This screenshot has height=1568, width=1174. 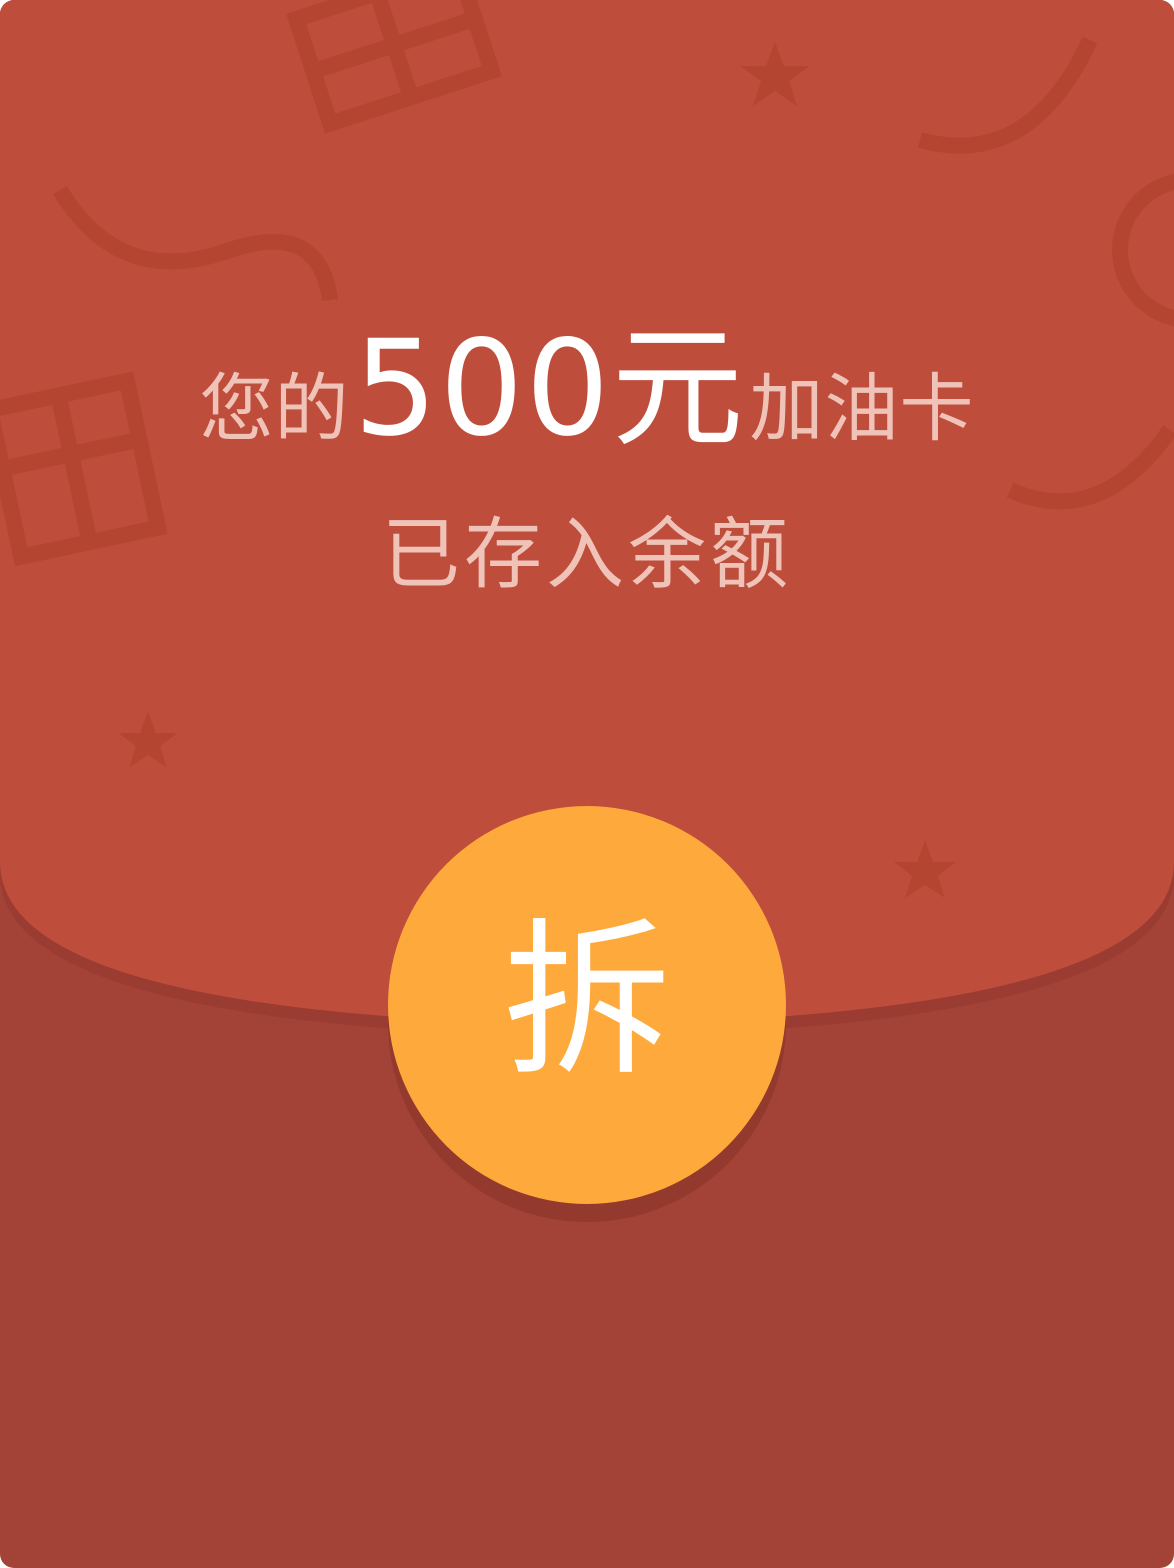 I want to click on open-envelope-button: 拆, so click(x=587, y=1005).